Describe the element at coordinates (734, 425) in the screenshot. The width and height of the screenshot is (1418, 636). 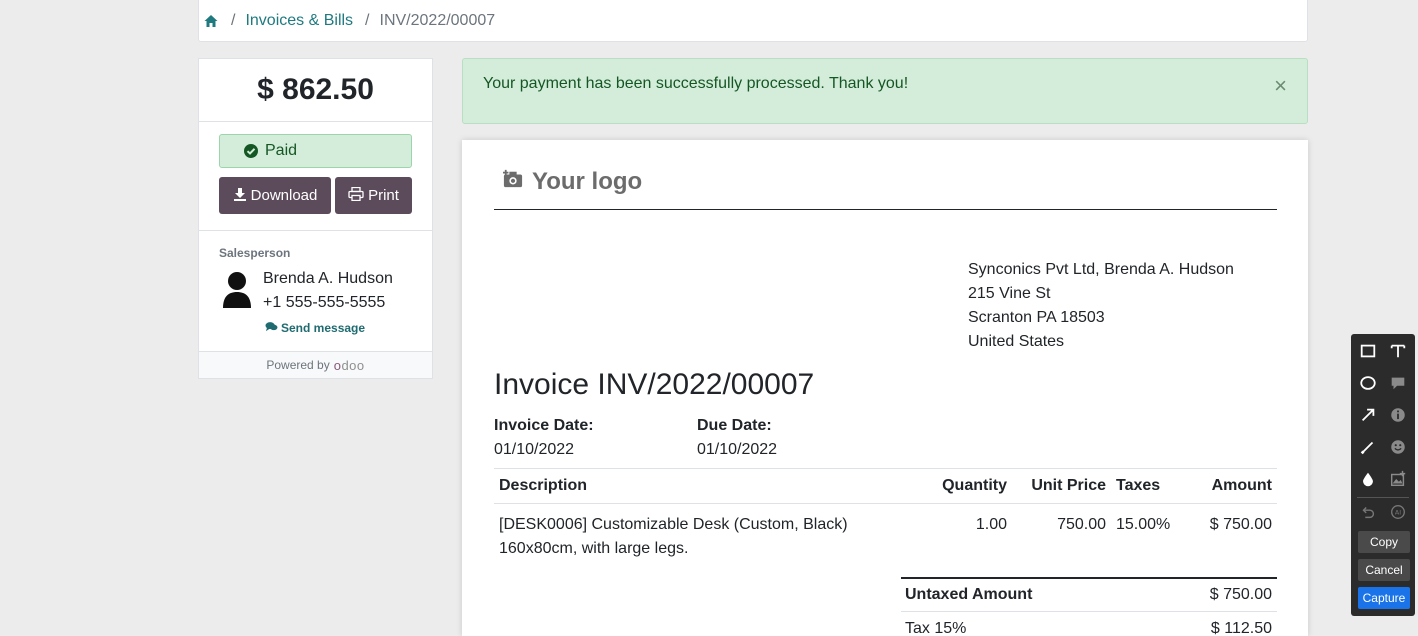
I see `due-date-label: Due Date:` at that location.